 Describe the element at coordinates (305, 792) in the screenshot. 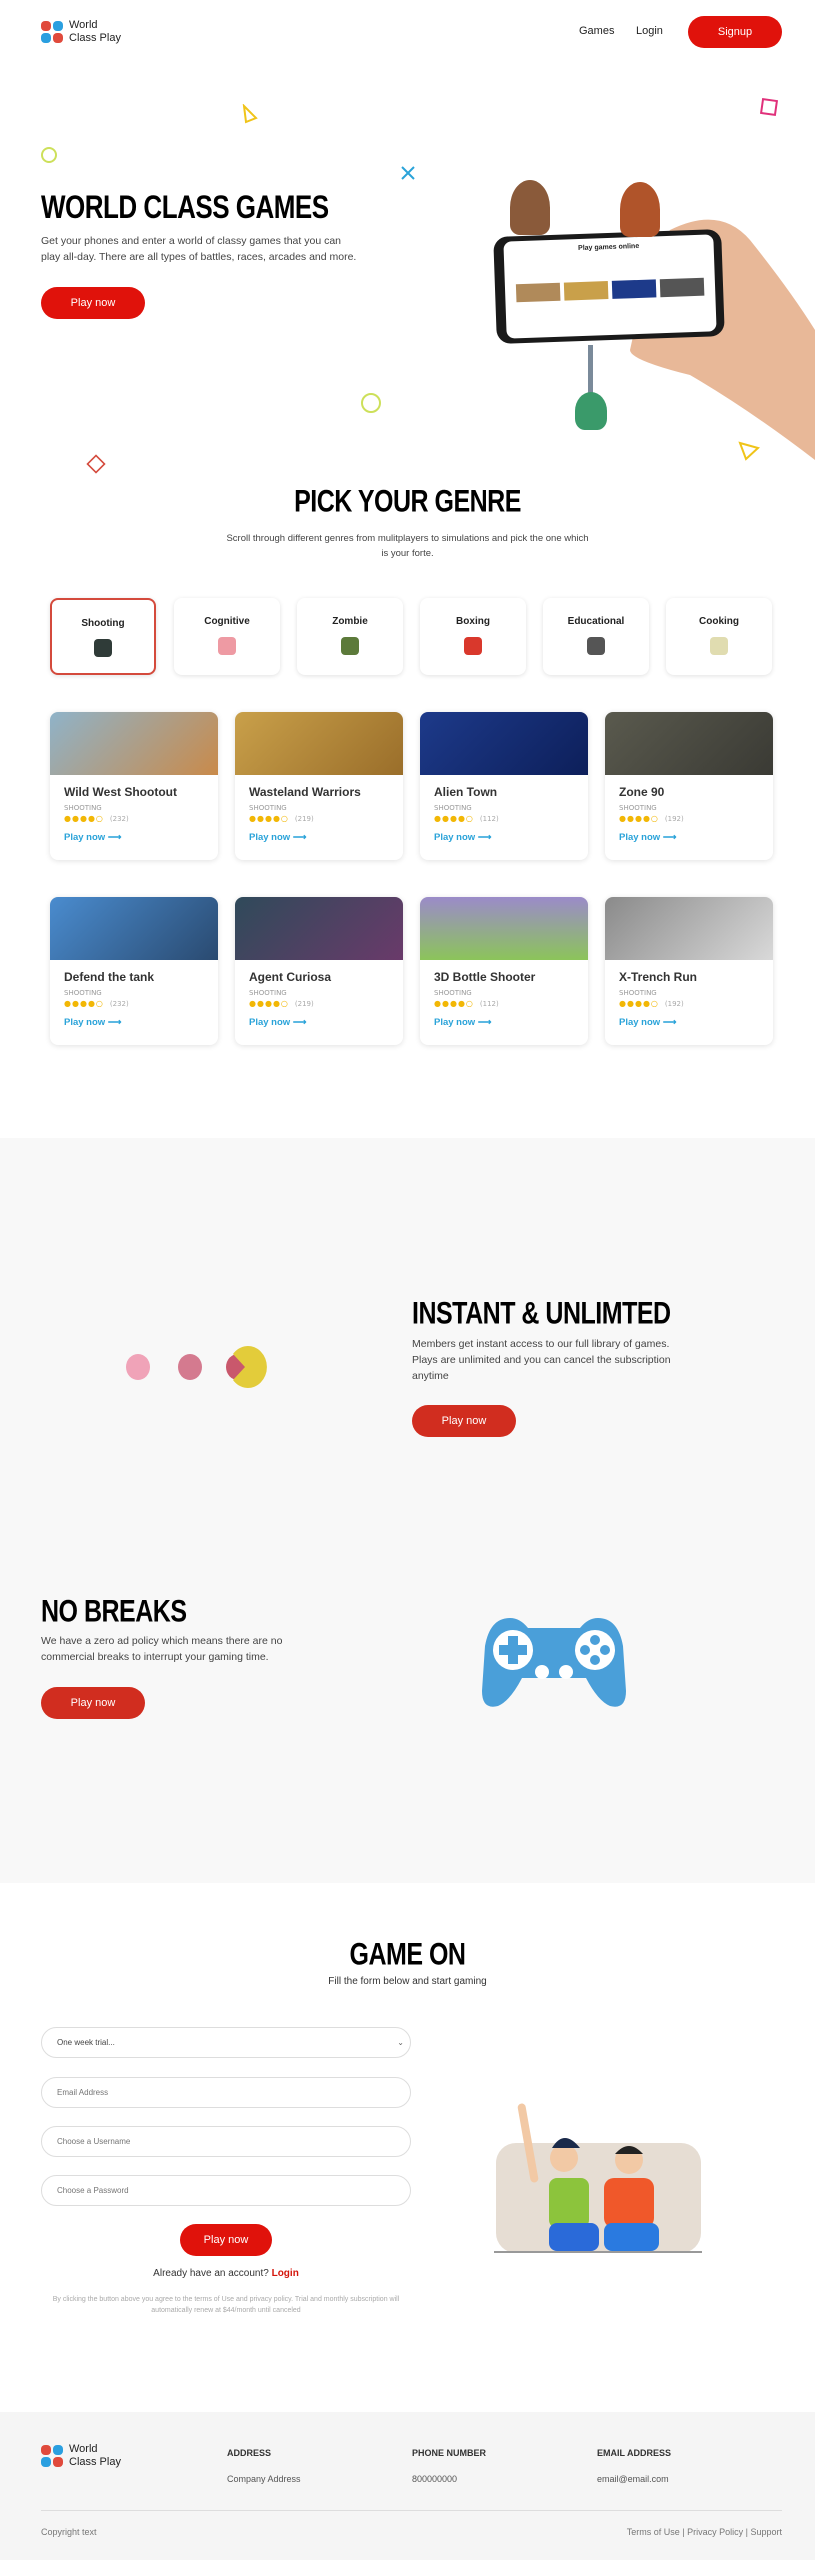

I see `game-title: Wasteland Warriors` at that location.